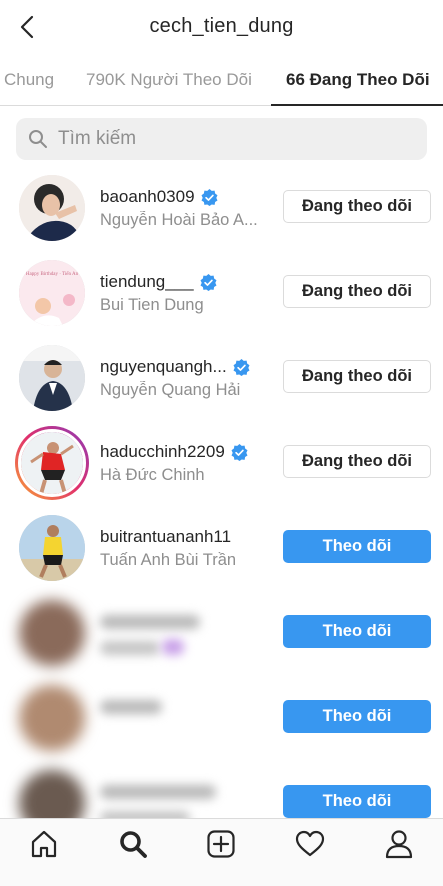  What do you see at coordinates (221, 139) in the screenshot?
I see `search-input: Tìm kiếm` at bounding box center [221, 139].